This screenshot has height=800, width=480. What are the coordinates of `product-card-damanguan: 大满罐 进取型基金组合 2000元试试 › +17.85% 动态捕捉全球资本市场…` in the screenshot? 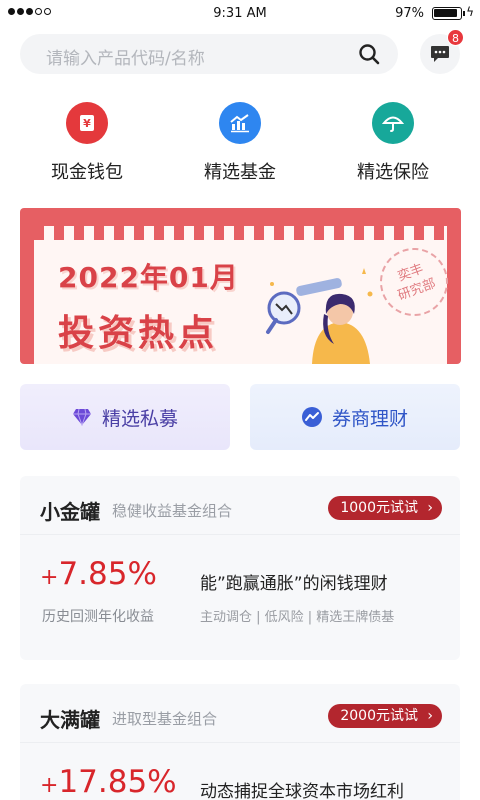 It's located at (240, 742).